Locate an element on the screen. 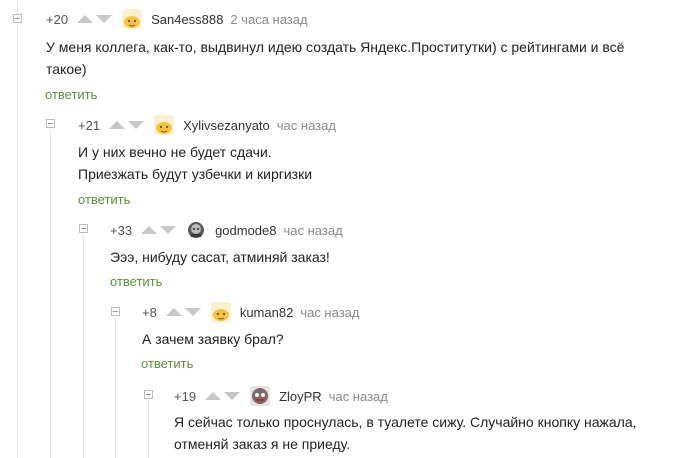 The image size is (700, 458). rating-value: +8 is located at coordinates (149, 312).